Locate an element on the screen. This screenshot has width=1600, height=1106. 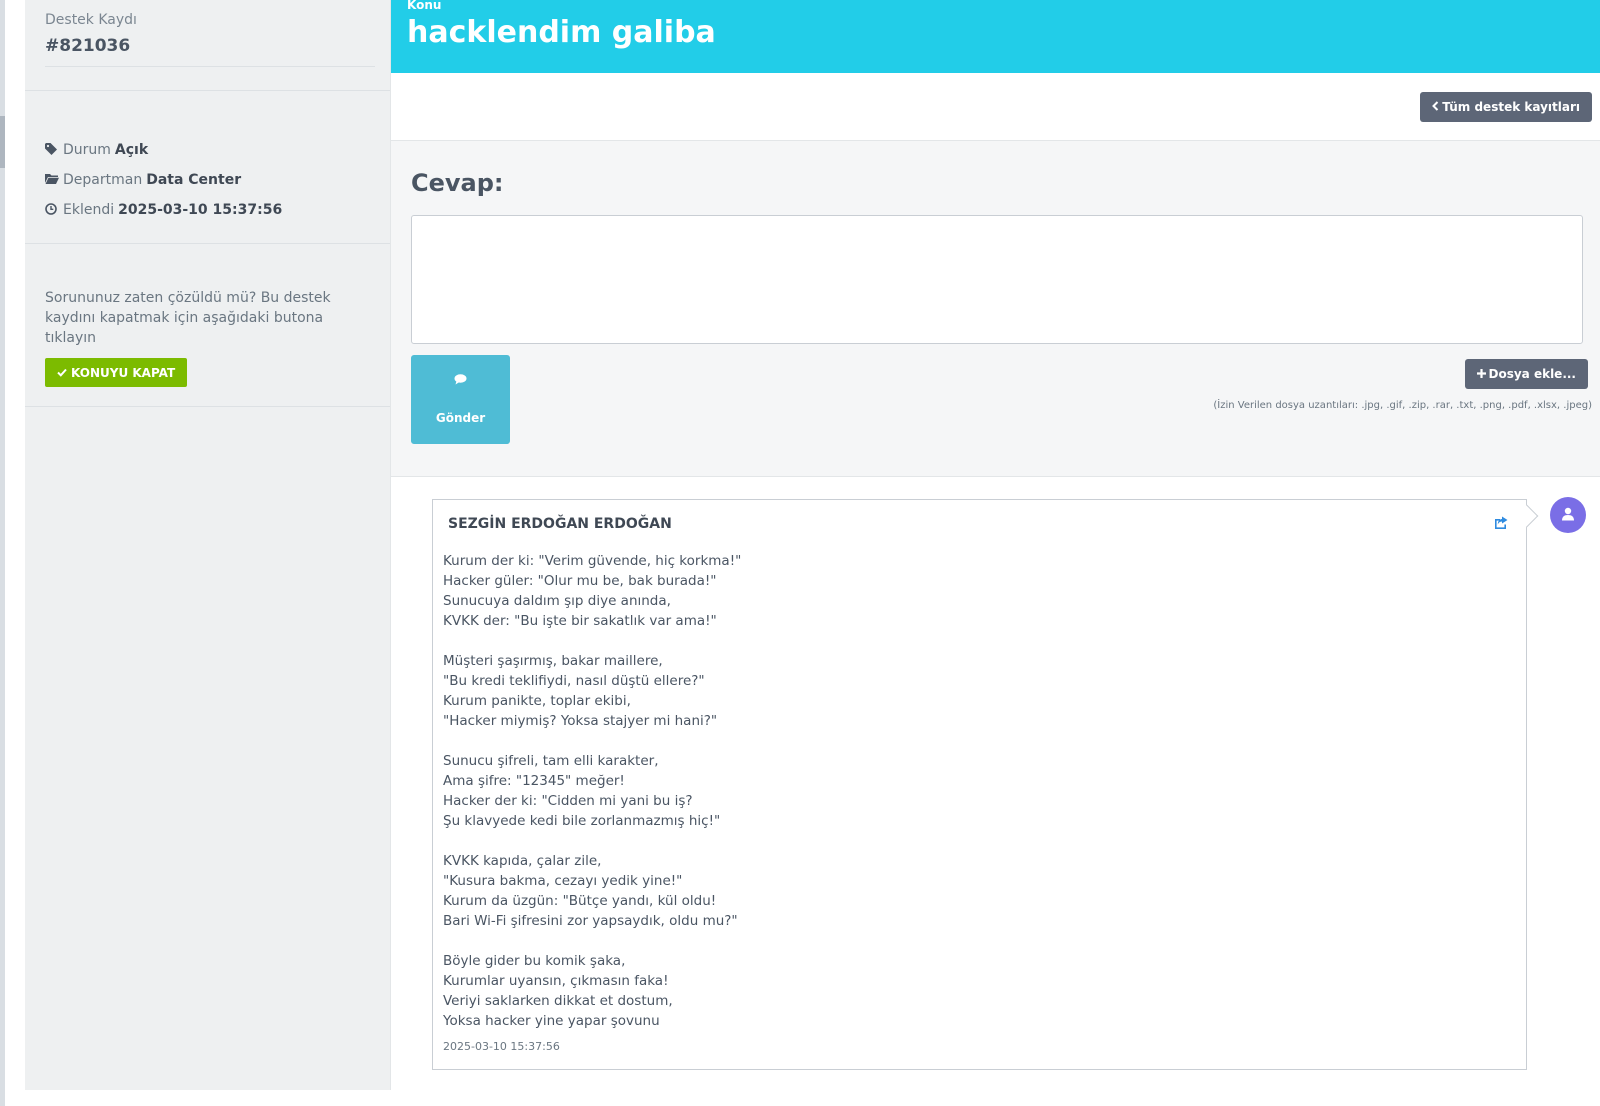
left-edge-marker is located at coordinates (2, 142).